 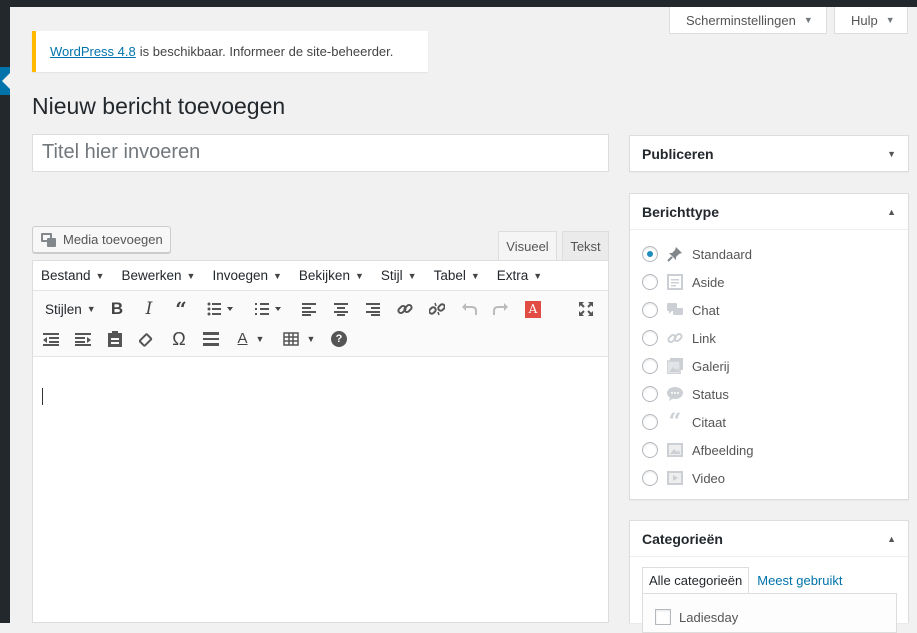 What do you see at coordinates (341, 309) in the screenshot?
I see `align-center-button` at bounding box center [341, 309].